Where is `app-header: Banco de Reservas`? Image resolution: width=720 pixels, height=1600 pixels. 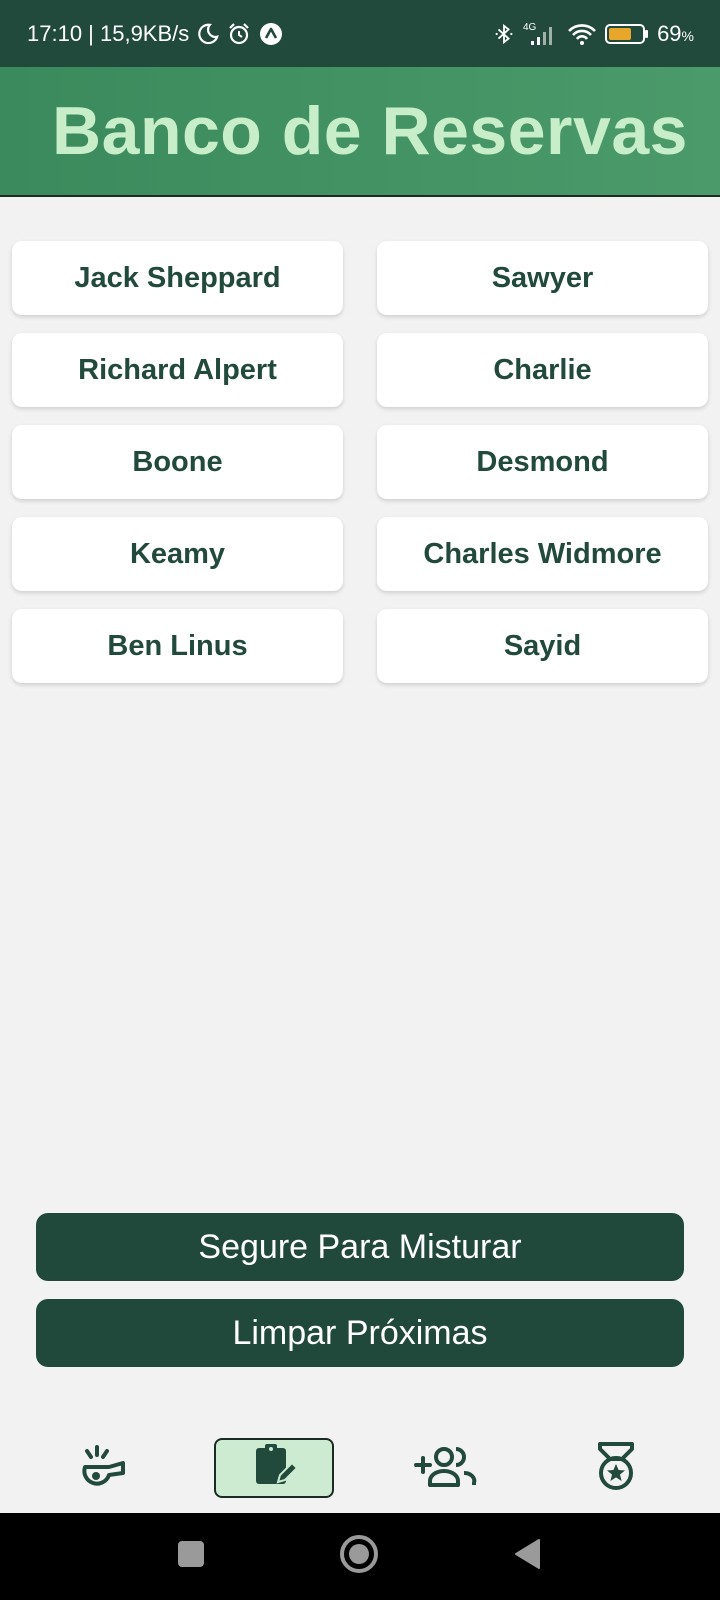 app-header: Banco de Reservas is located at coordinates (360, 132).